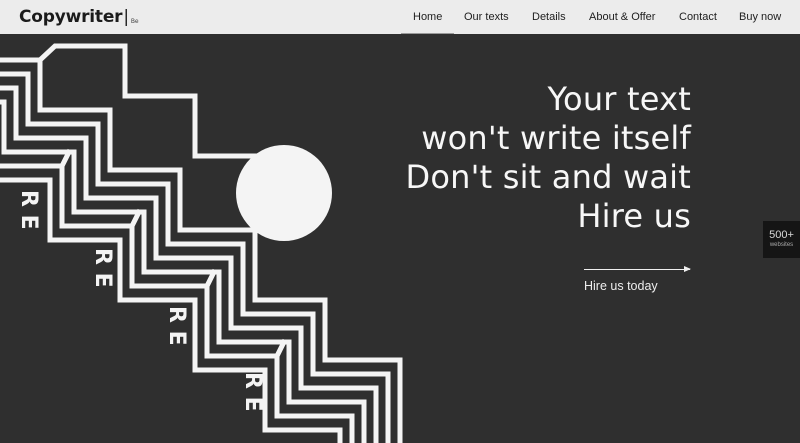 This screenshot has height=443, width=800. I want to click on nav-item-home: Home, so click(427, 17).